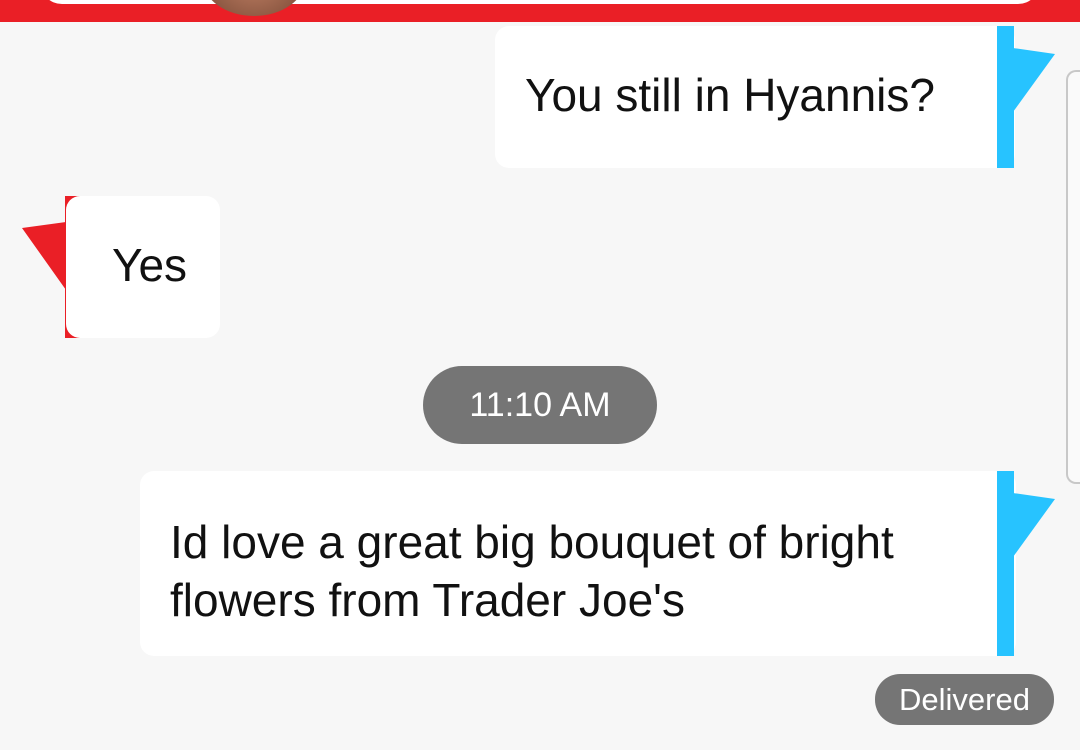 This screenshot has width=1080, height=750. What do you see at coordinates (150, 265) in the screenshot?
I see `message-text: Yes` at bounding box center [150, 265].